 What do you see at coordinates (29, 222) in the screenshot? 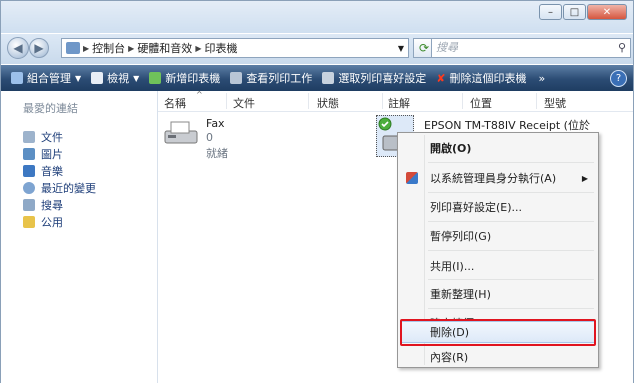
I see `public-folder-icon` at bounding box center [29, 222].